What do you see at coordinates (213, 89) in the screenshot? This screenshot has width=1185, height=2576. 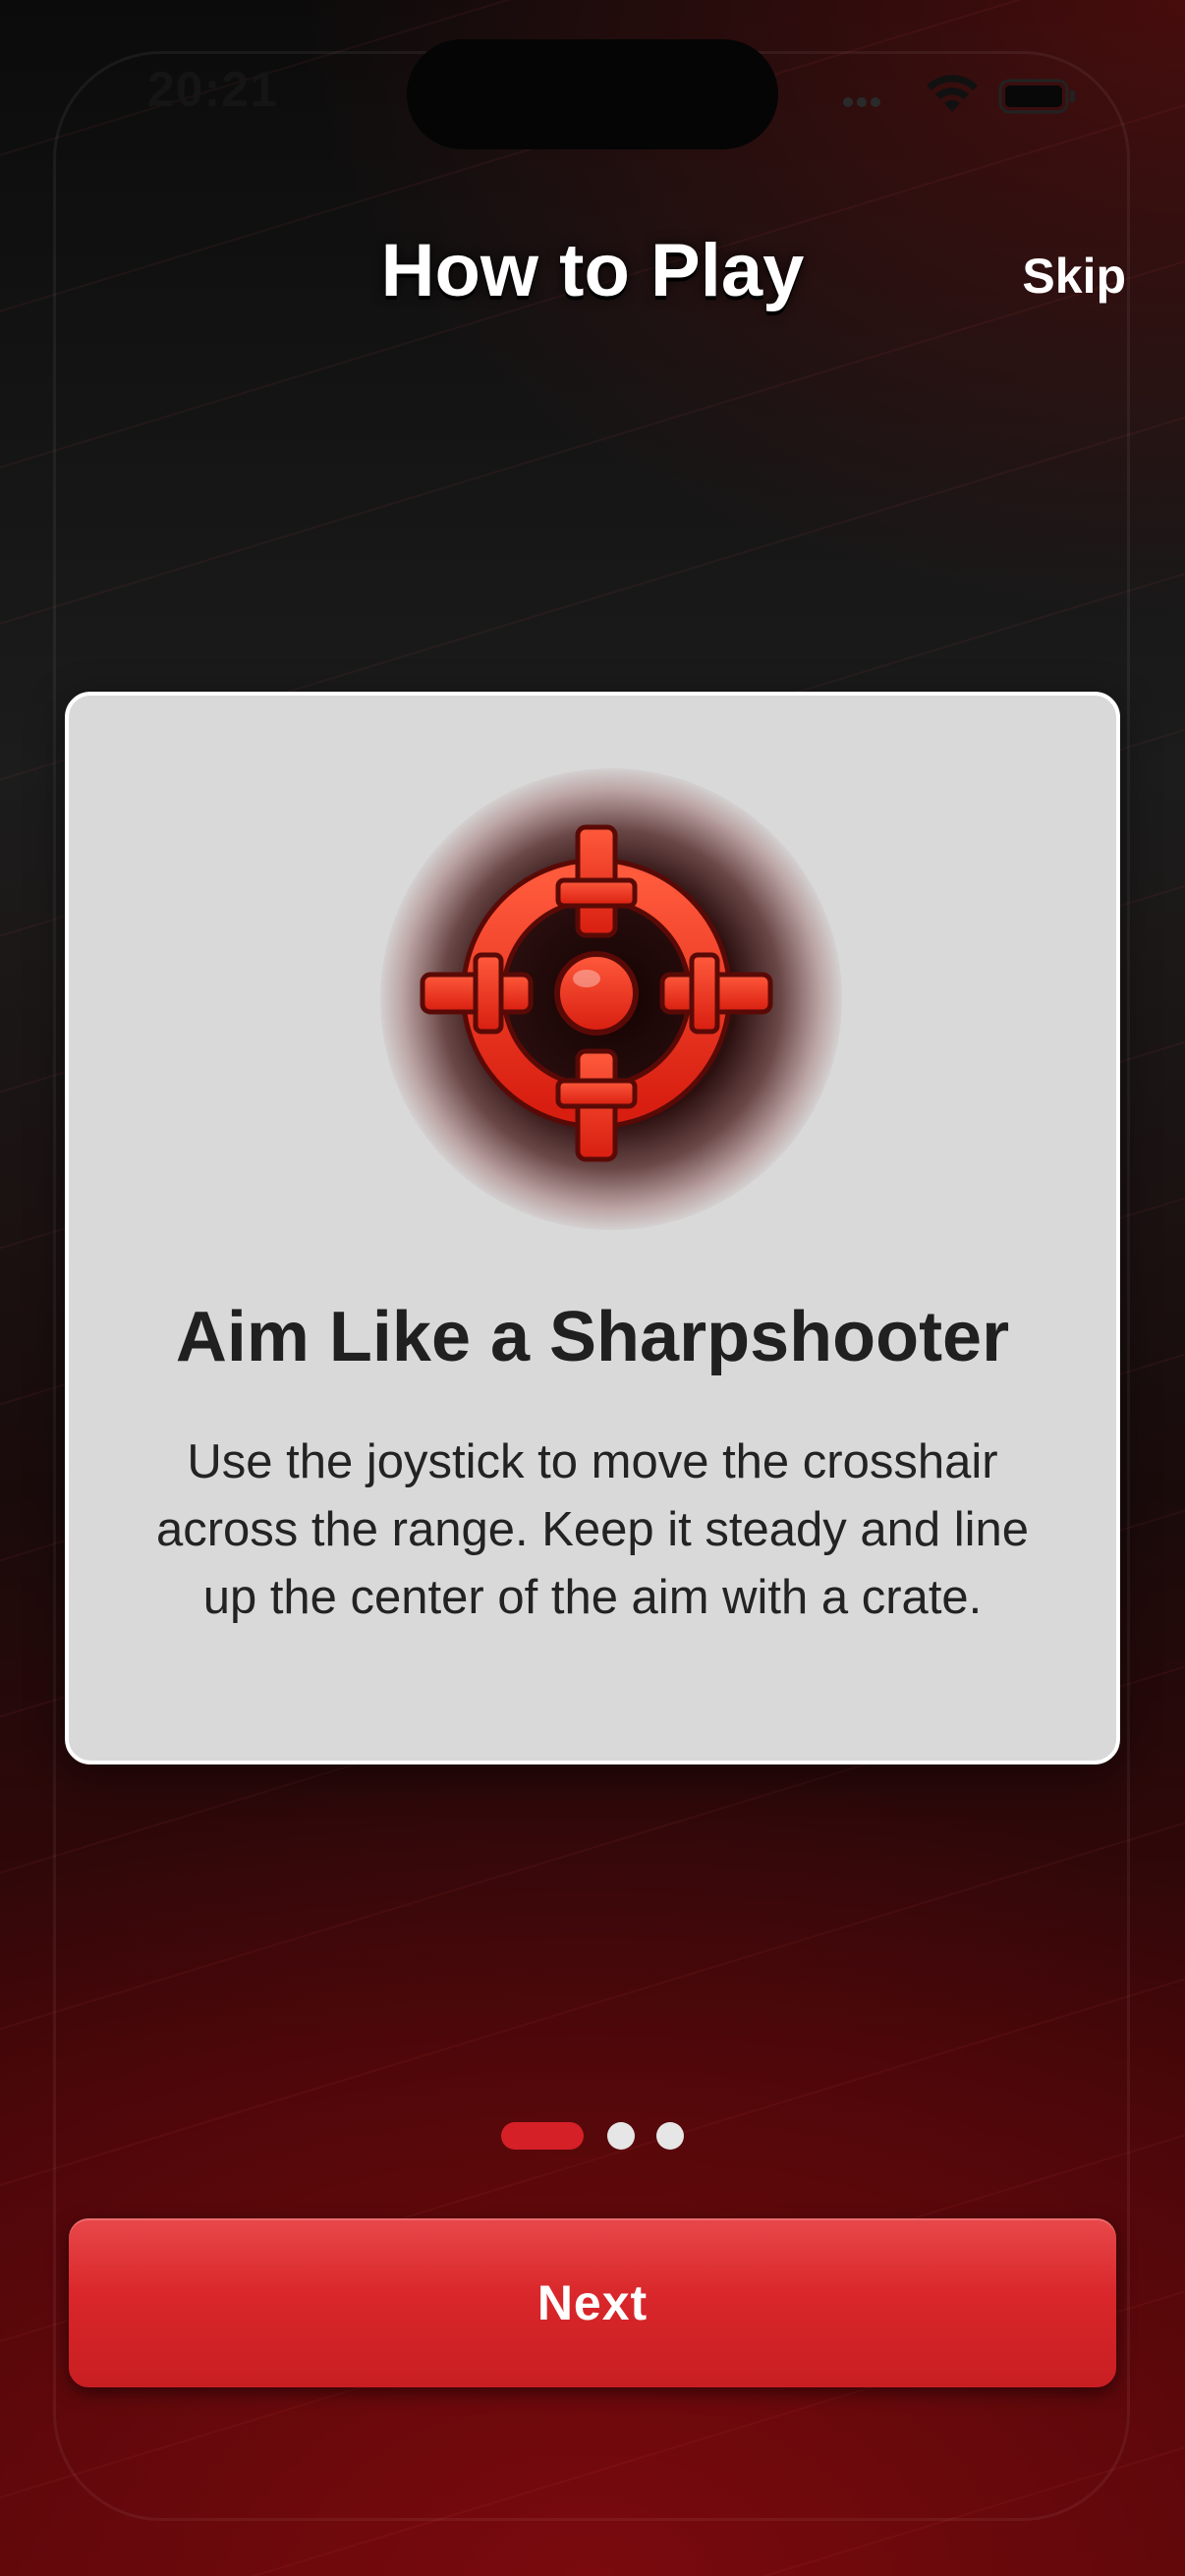 I see `status-time: 20:21` at bounding box center [213, 89].